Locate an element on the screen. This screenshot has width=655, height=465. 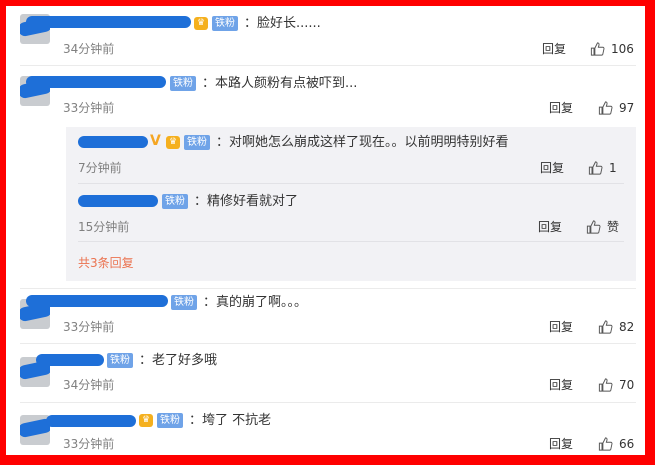
like-count: 1 is located at coordinates (613, 168).